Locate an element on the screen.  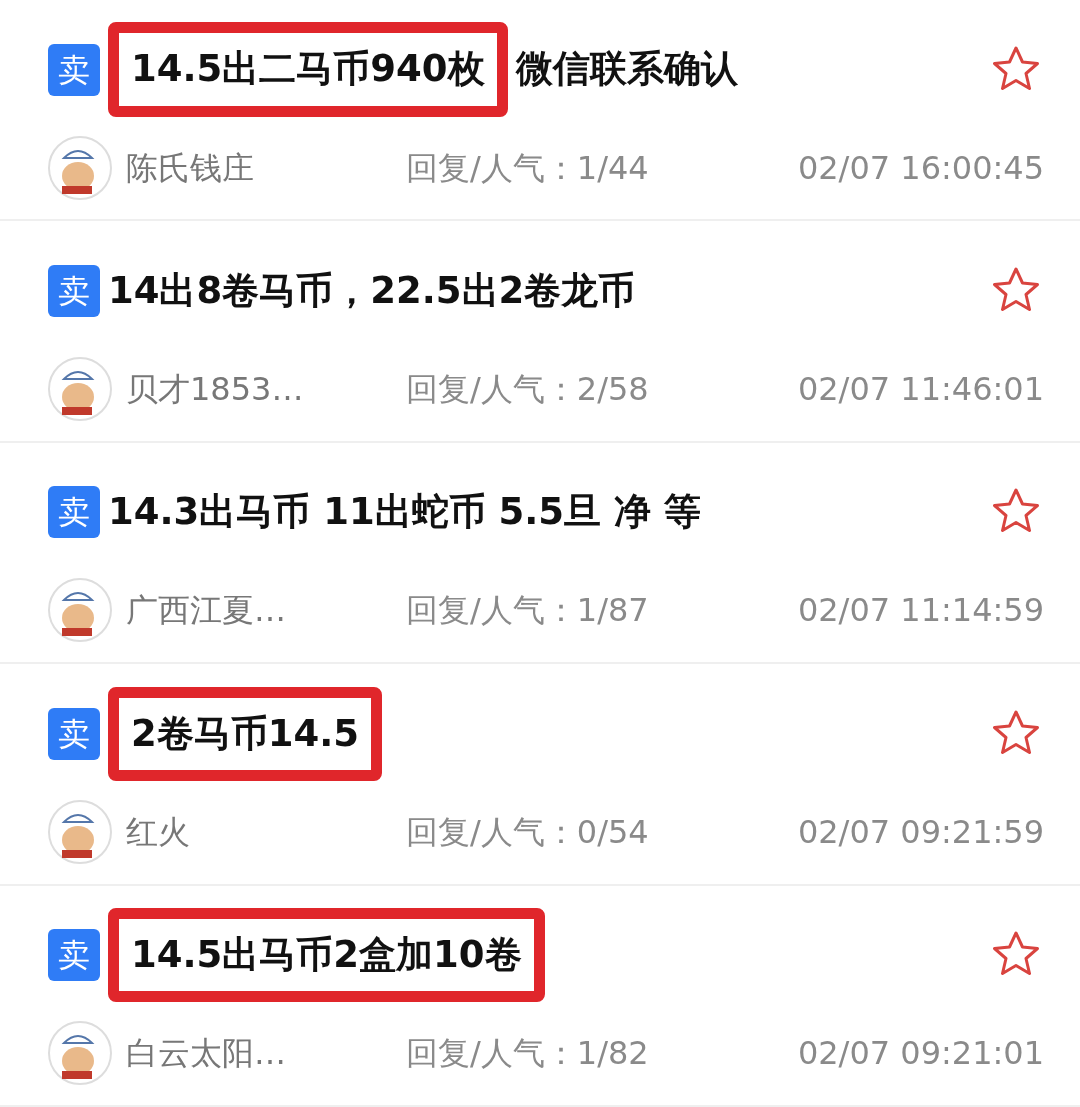
reply-count: 回复/人气：2/58 is located at coordinates (527, 390).